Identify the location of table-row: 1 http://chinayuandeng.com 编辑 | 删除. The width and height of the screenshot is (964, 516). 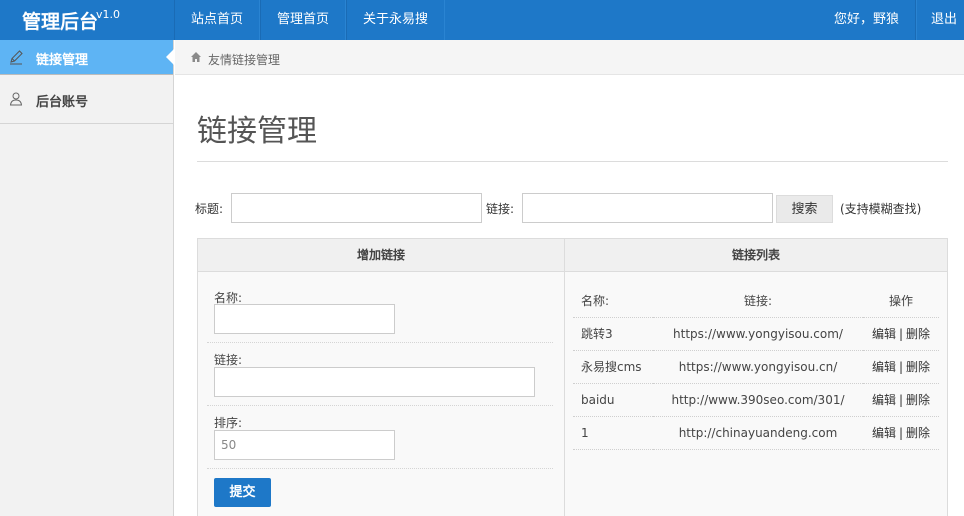
(756, 433).